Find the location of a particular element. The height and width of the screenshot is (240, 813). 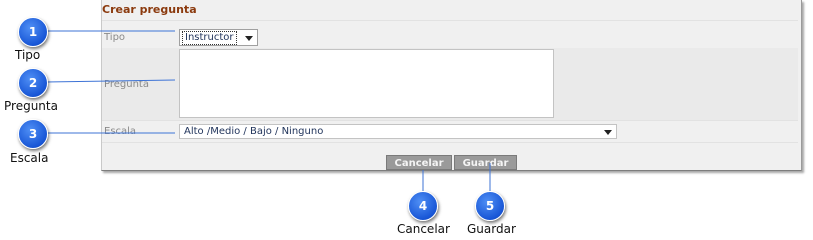

callout-caption-3: Escala is located at coordinates (29, 158).